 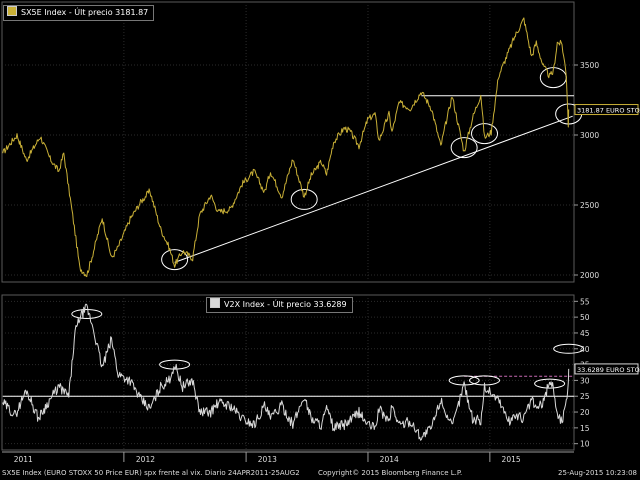 What do you see at coordinates (85, 12) in the screenshot?
I see `top-legend-label: SX5E Index - Últ precio 3181.87` at bounding box center [85, 12].